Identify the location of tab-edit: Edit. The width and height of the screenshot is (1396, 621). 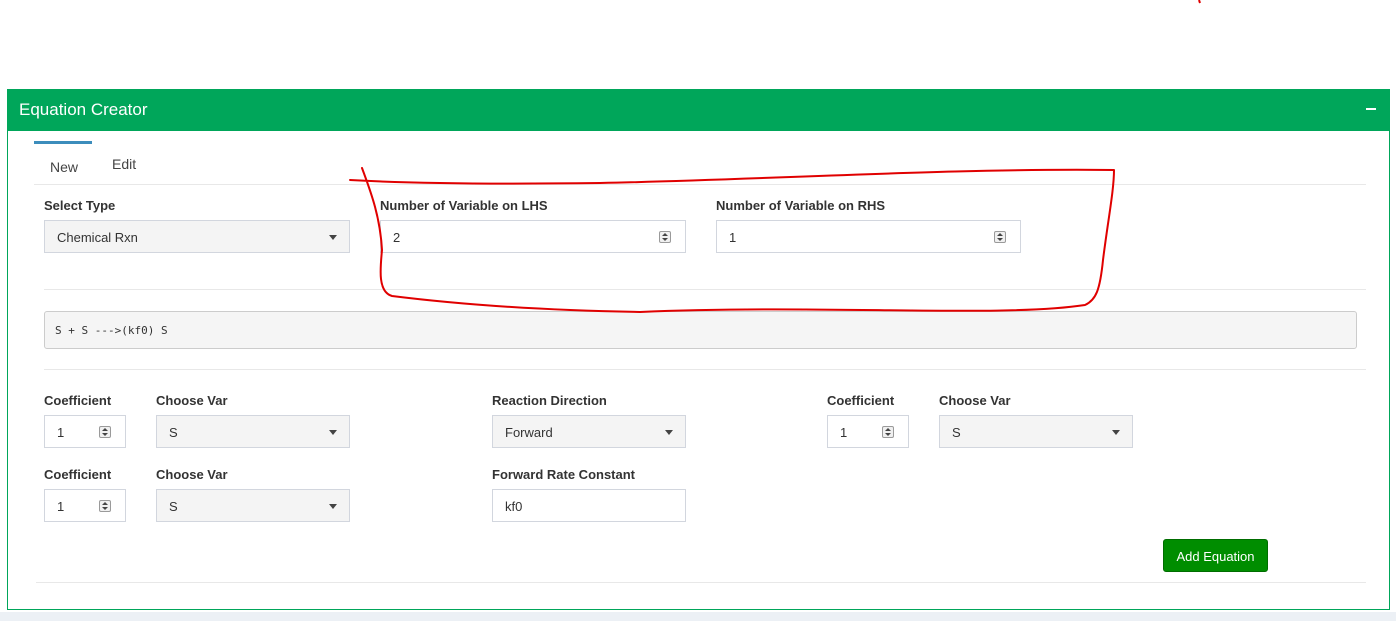
(121, 162).